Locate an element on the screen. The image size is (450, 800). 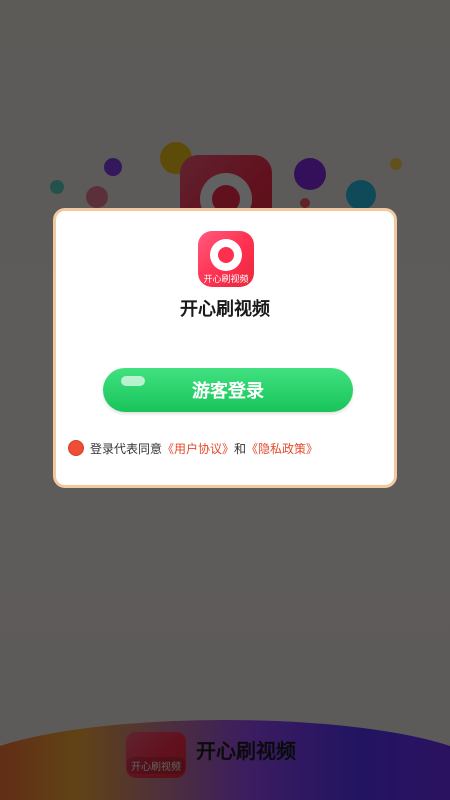
agreement-and: 和 is located at coordinates (240, 448).